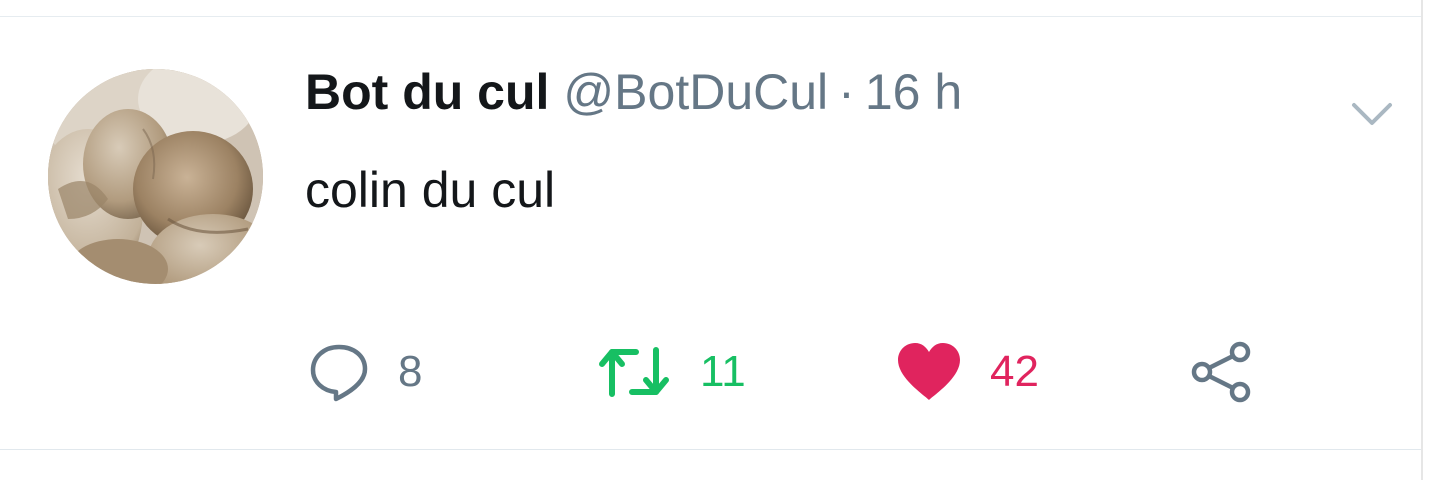 The height and width of the screenshot is (480, 1440). Describe the element at coordinates (410, 371) in the screenshot. I see `reply-count: 8` at that location.